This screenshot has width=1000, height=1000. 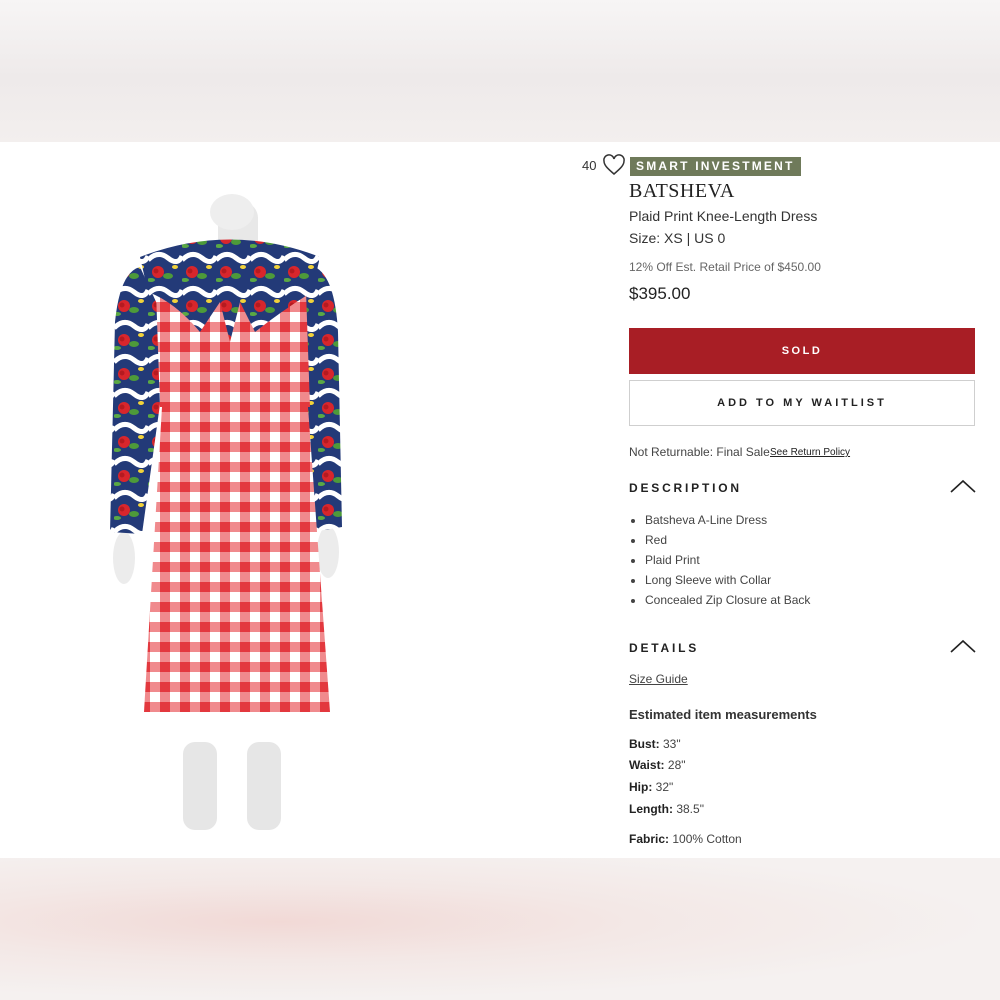 I want to click on measurement-value: 28", so click(x=675, y=765).